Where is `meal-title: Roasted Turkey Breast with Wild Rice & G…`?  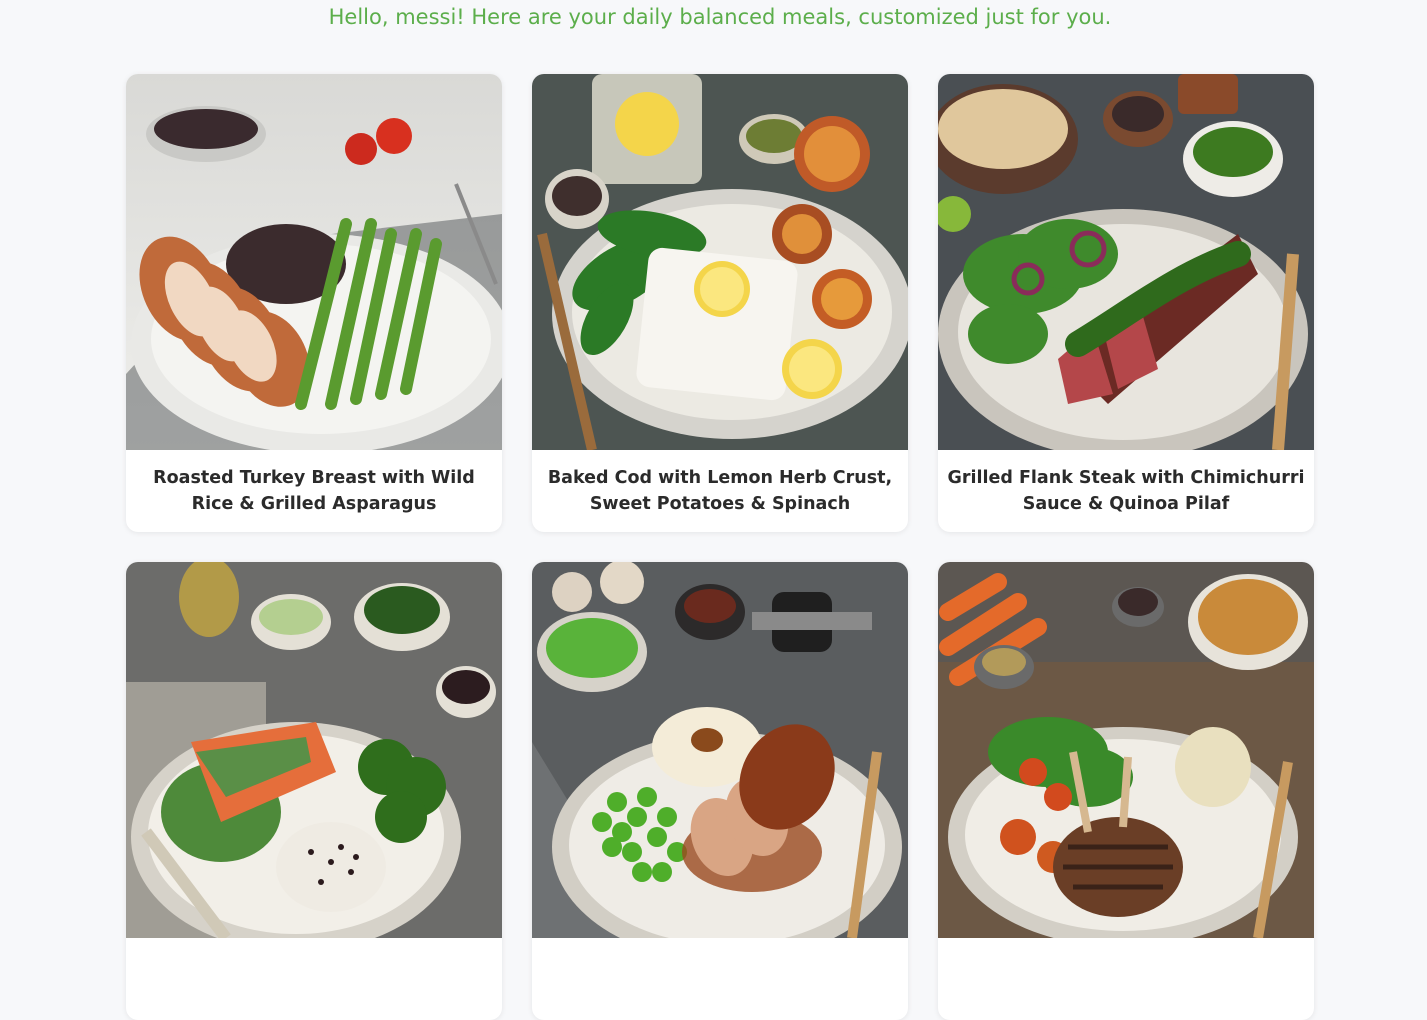
meal-title: Roasted Turkey Breast with Wild Rice & G… is located at coordinates (314, 491).